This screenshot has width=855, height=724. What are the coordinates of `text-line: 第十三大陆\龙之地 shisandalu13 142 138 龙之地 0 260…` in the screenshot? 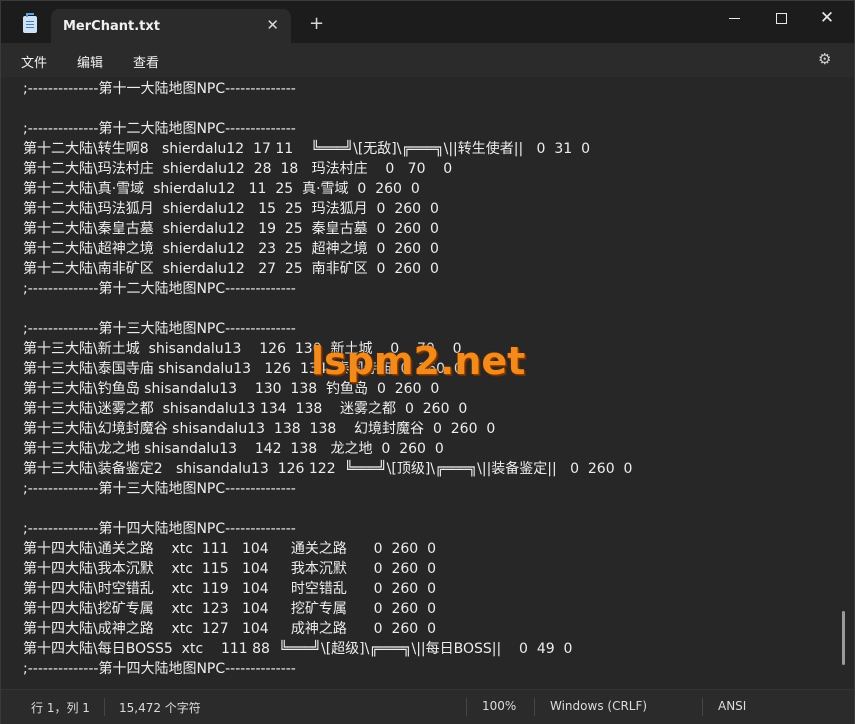 It's located at (327, 449).